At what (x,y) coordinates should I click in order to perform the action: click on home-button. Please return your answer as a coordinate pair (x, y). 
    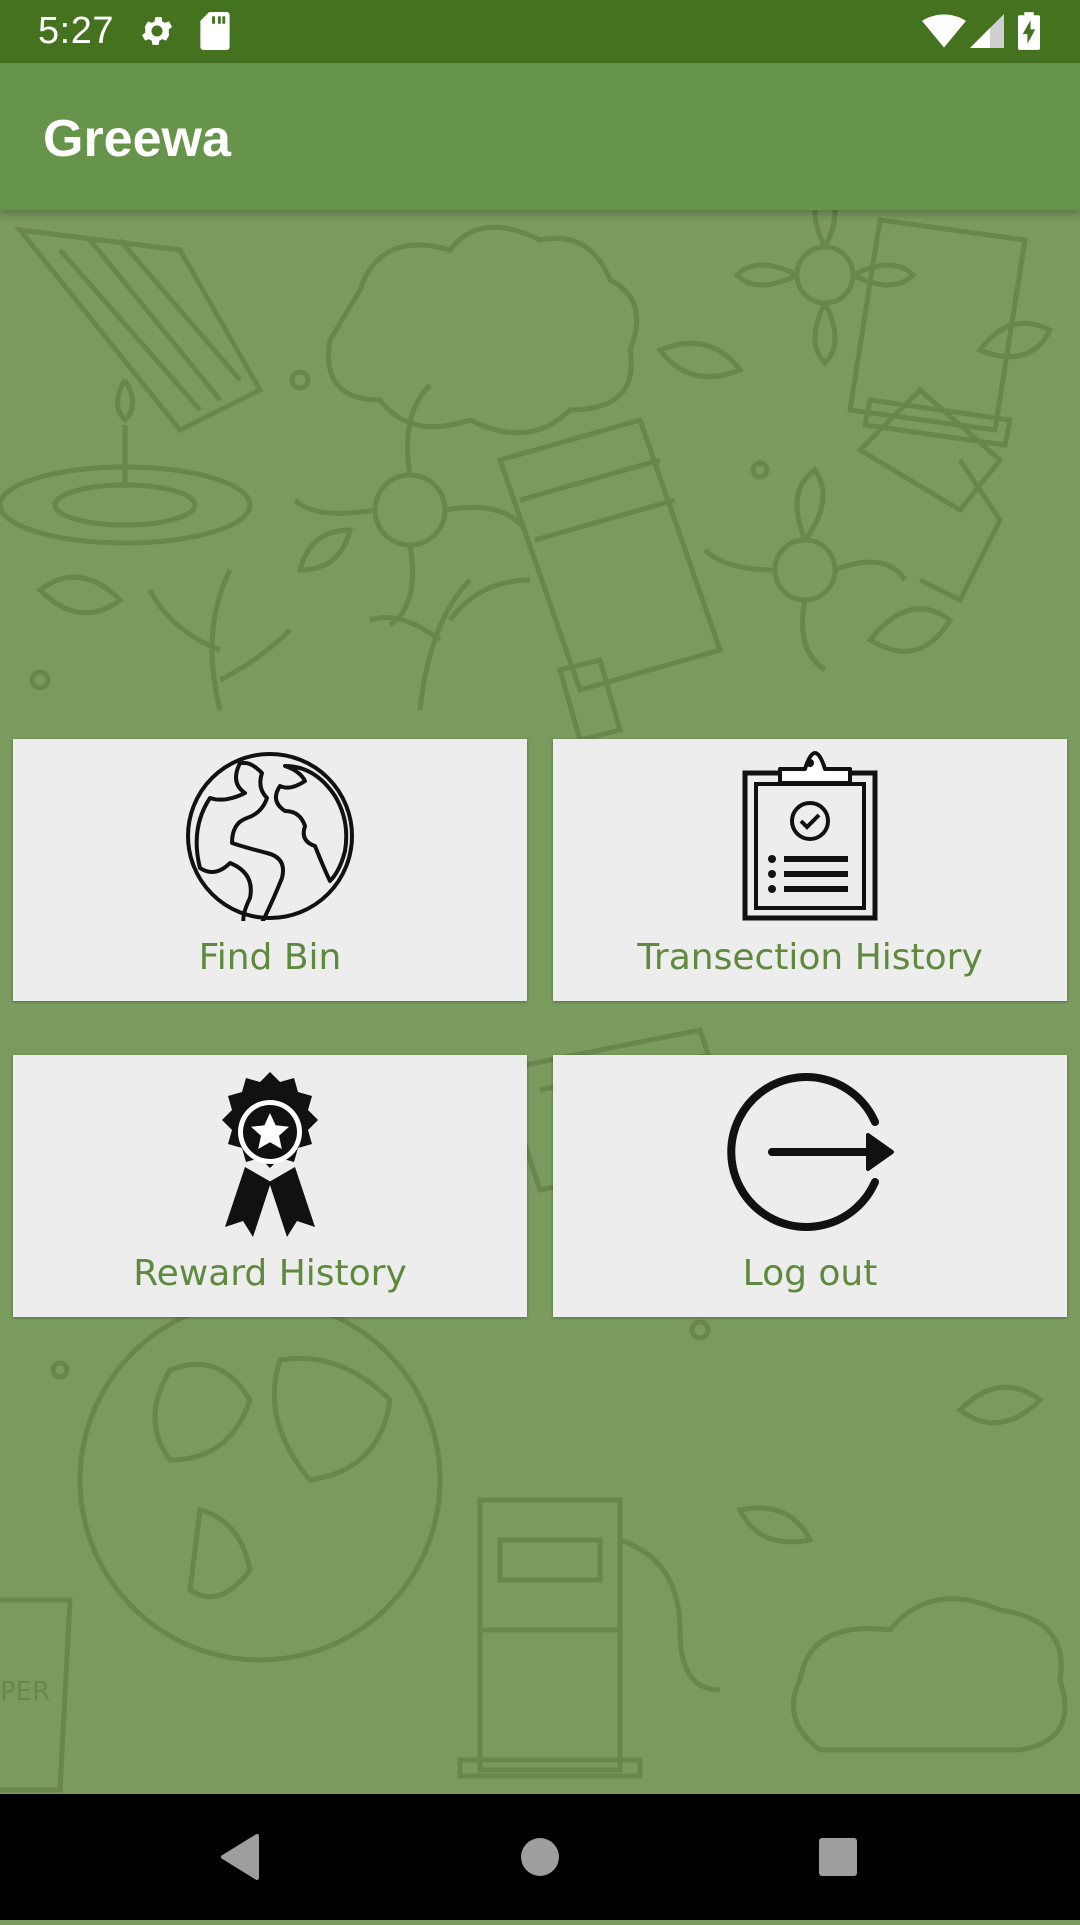
    Looking at the image, I should click on (540, 1857).